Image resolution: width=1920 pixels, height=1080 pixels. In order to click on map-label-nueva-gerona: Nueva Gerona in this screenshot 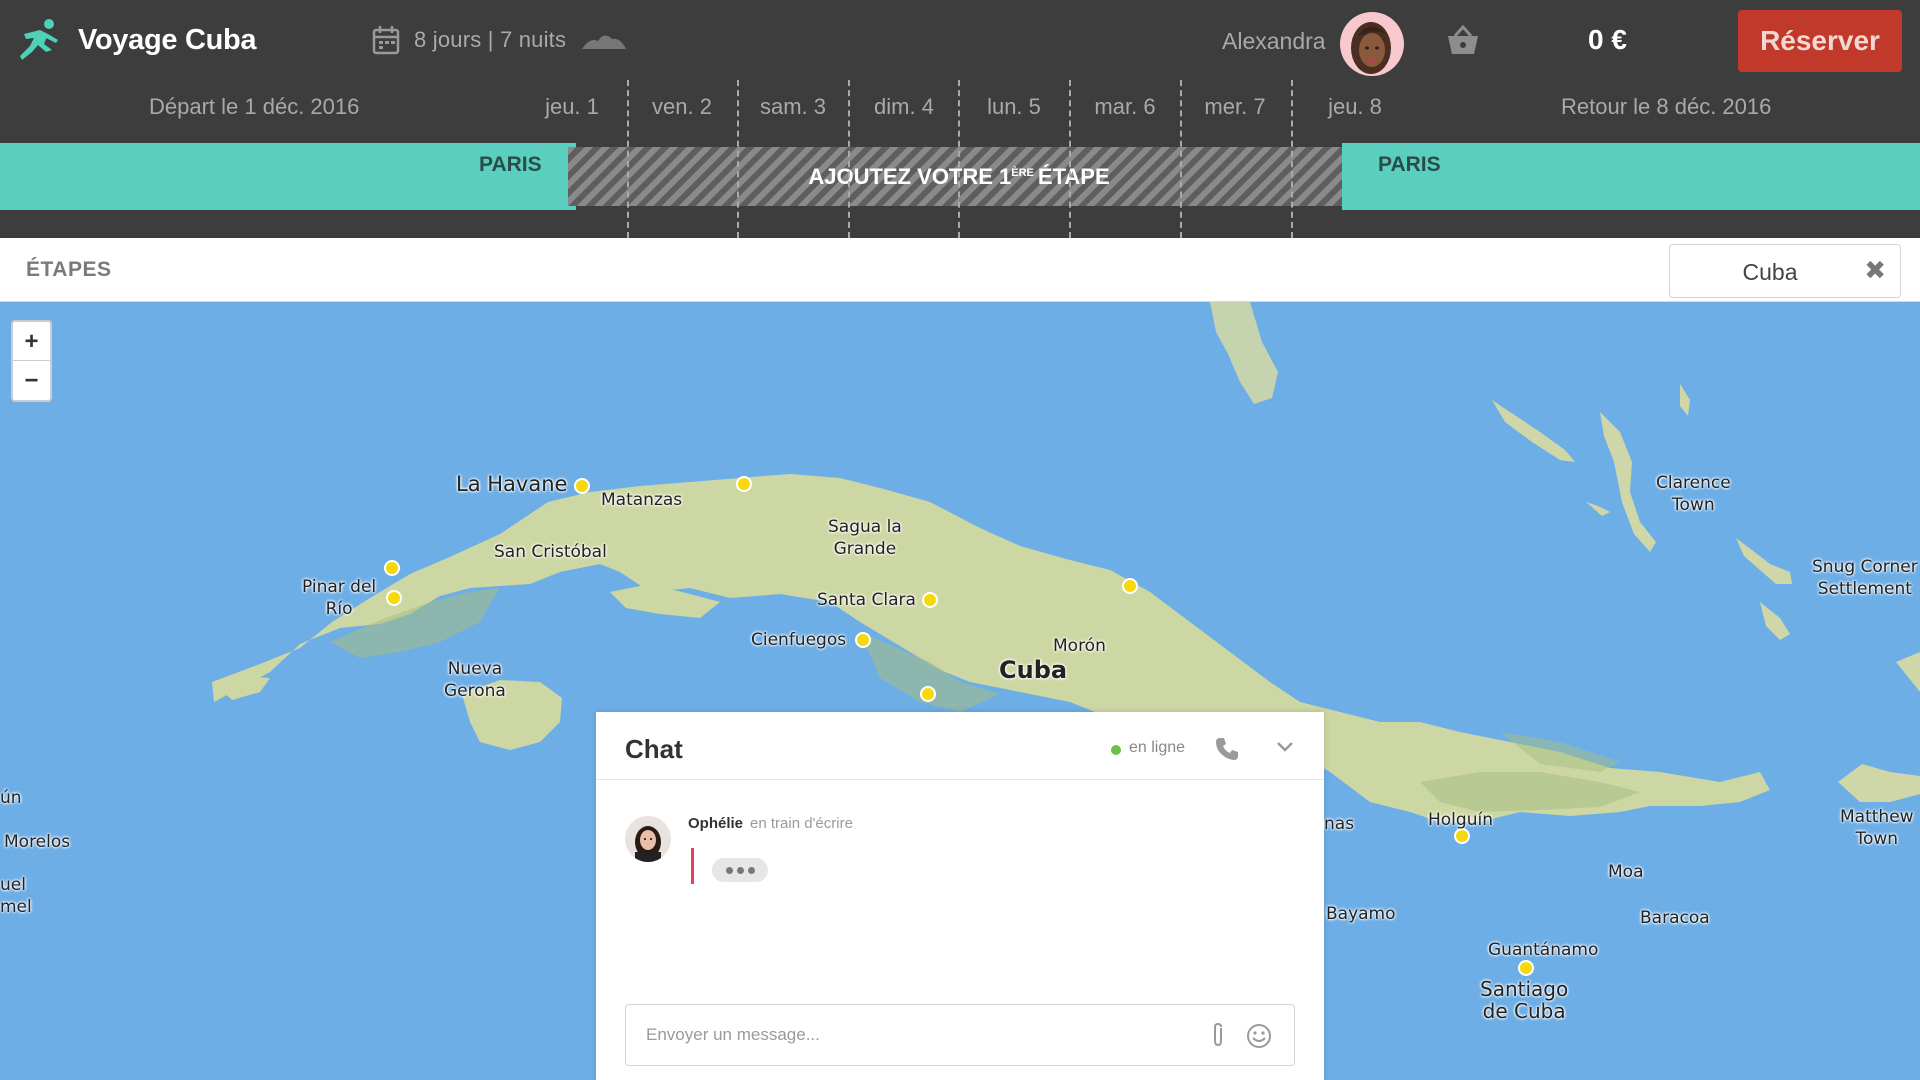, I will do `click(475, 680)`.